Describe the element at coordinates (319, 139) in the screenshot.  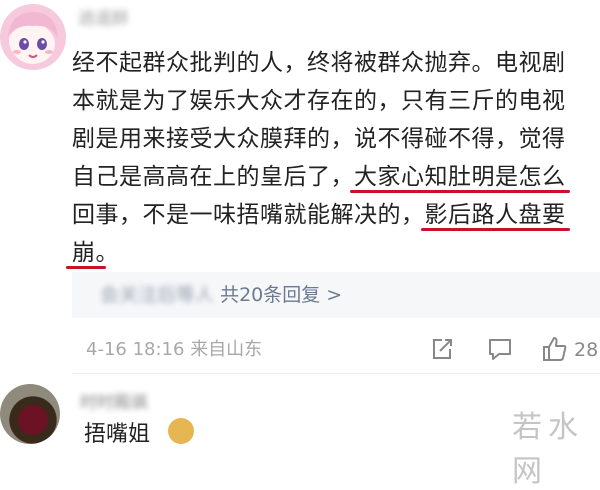
I see `comment-line: 剧是用来接受大众膜拜的，说不得碰不得，觉得` at that location.